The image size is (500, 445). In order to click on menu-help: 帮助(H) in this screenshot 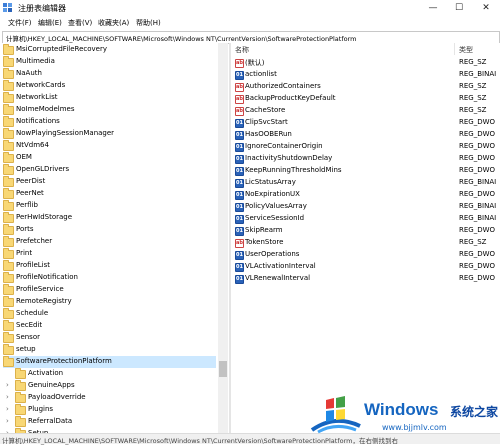, I will do `click(148, 23)`.